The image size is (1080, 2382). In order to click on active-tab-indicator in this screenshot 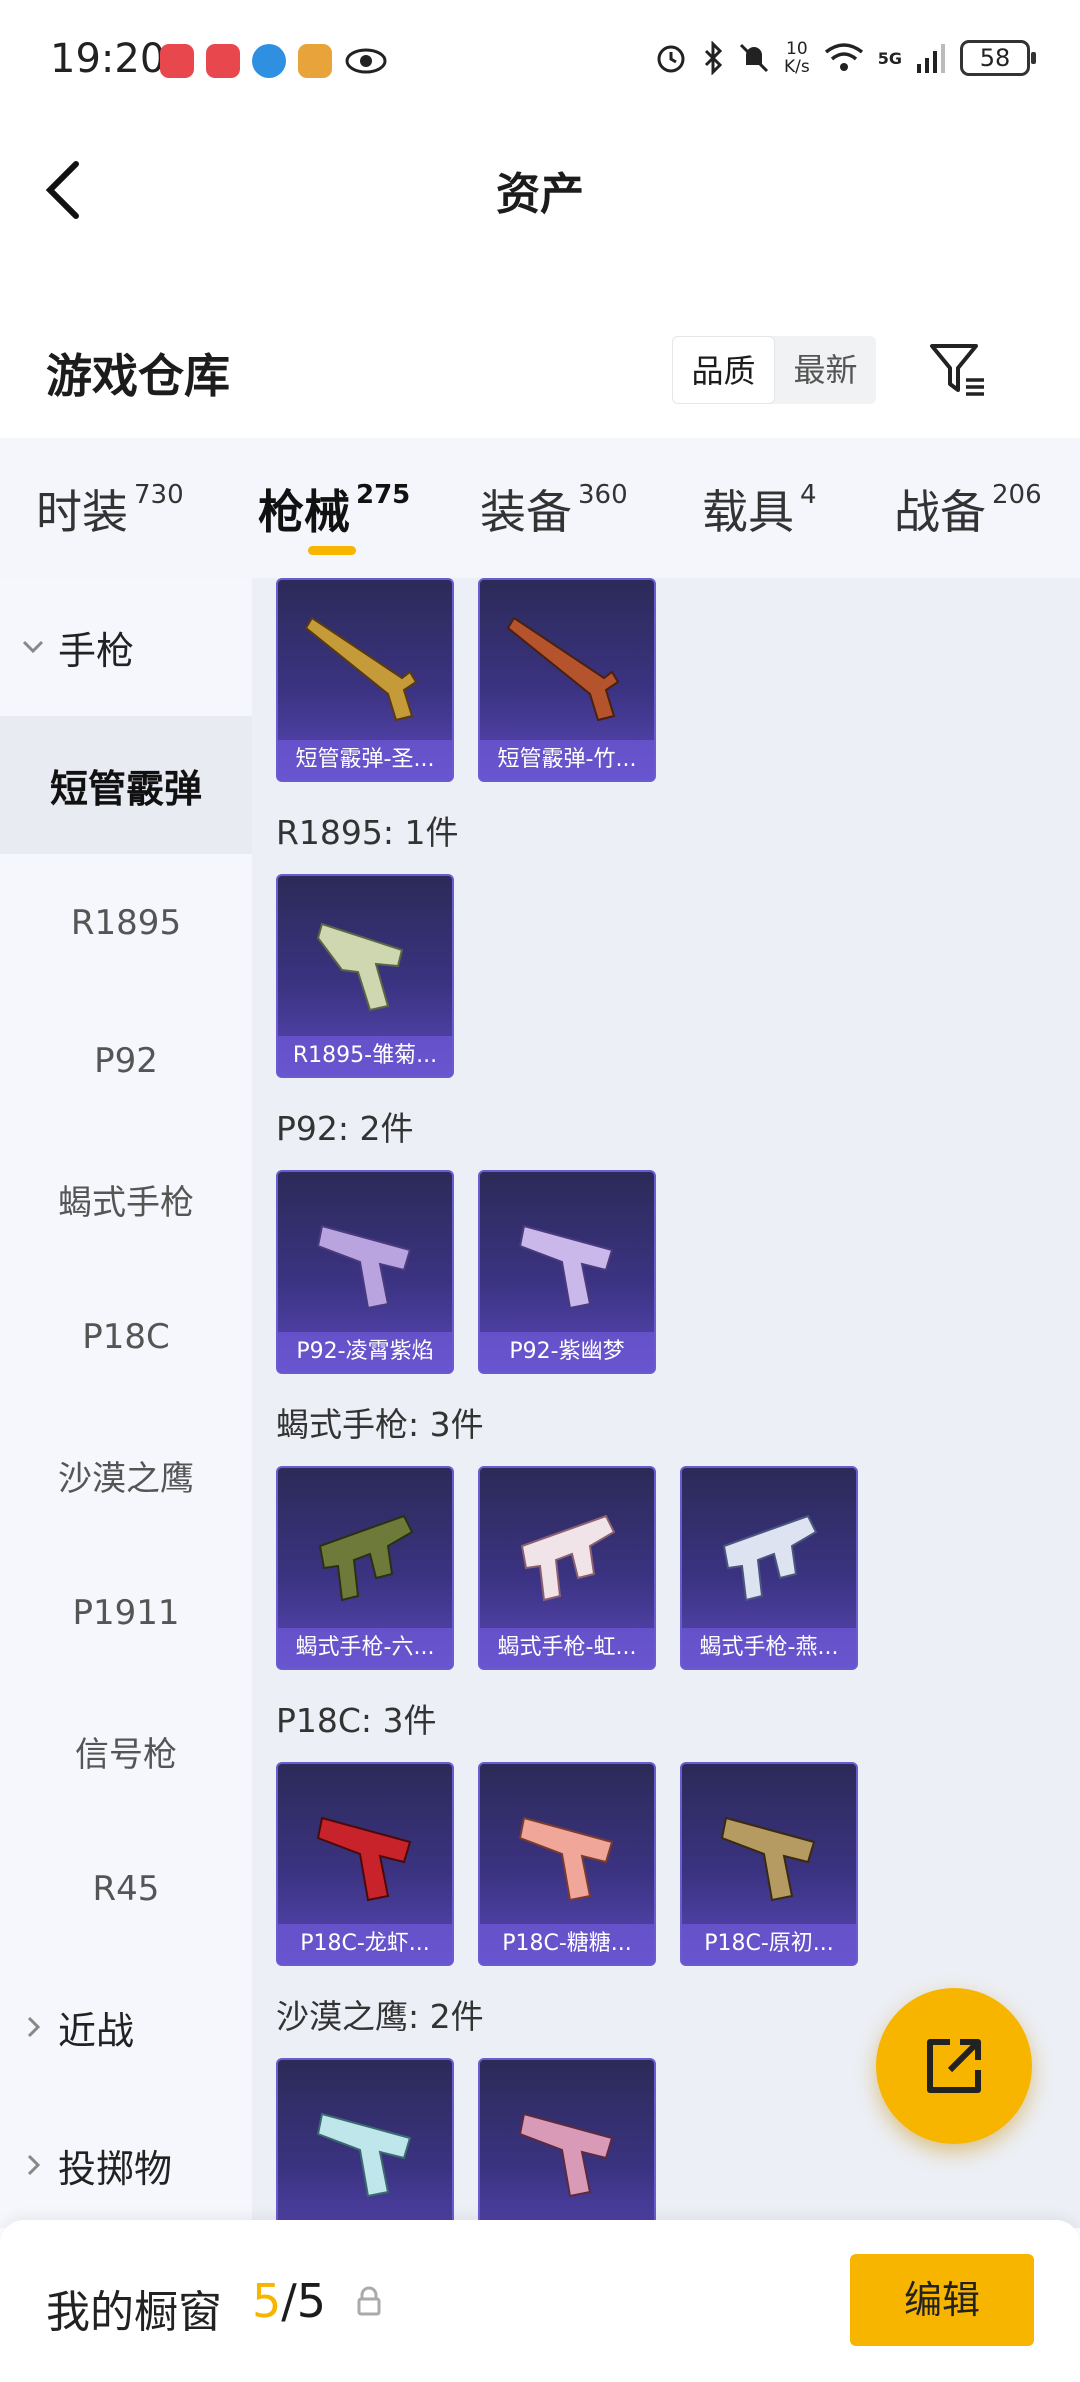, I will do `click(332, 550)`.